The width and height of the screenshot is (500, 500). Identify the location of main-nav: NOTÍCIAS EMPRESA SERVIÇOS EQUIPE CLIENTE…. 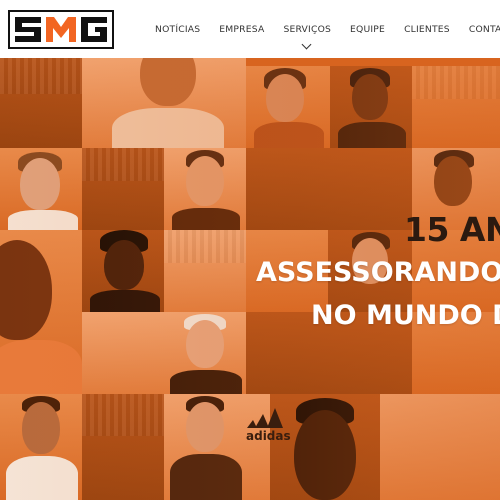
(327, 29).